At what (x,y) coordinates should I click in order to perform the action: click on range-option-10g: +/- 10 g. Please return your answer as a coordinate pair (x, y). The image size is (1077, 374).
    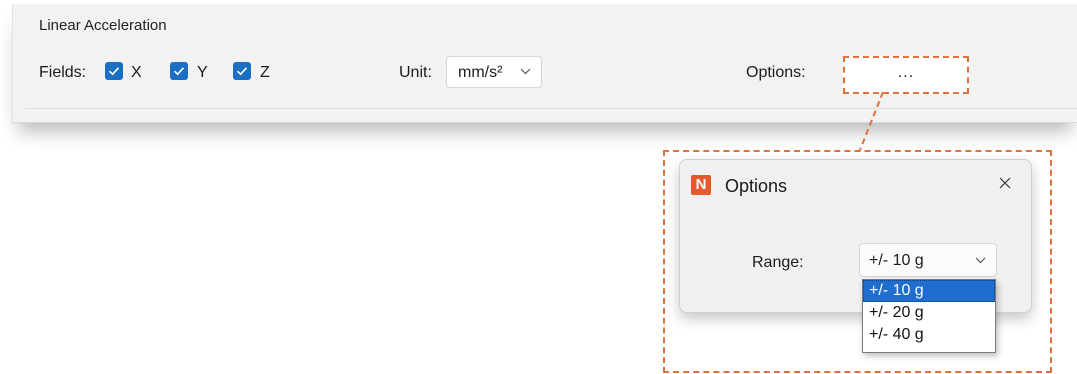
    Looking at the image, I should click on (929, 291).